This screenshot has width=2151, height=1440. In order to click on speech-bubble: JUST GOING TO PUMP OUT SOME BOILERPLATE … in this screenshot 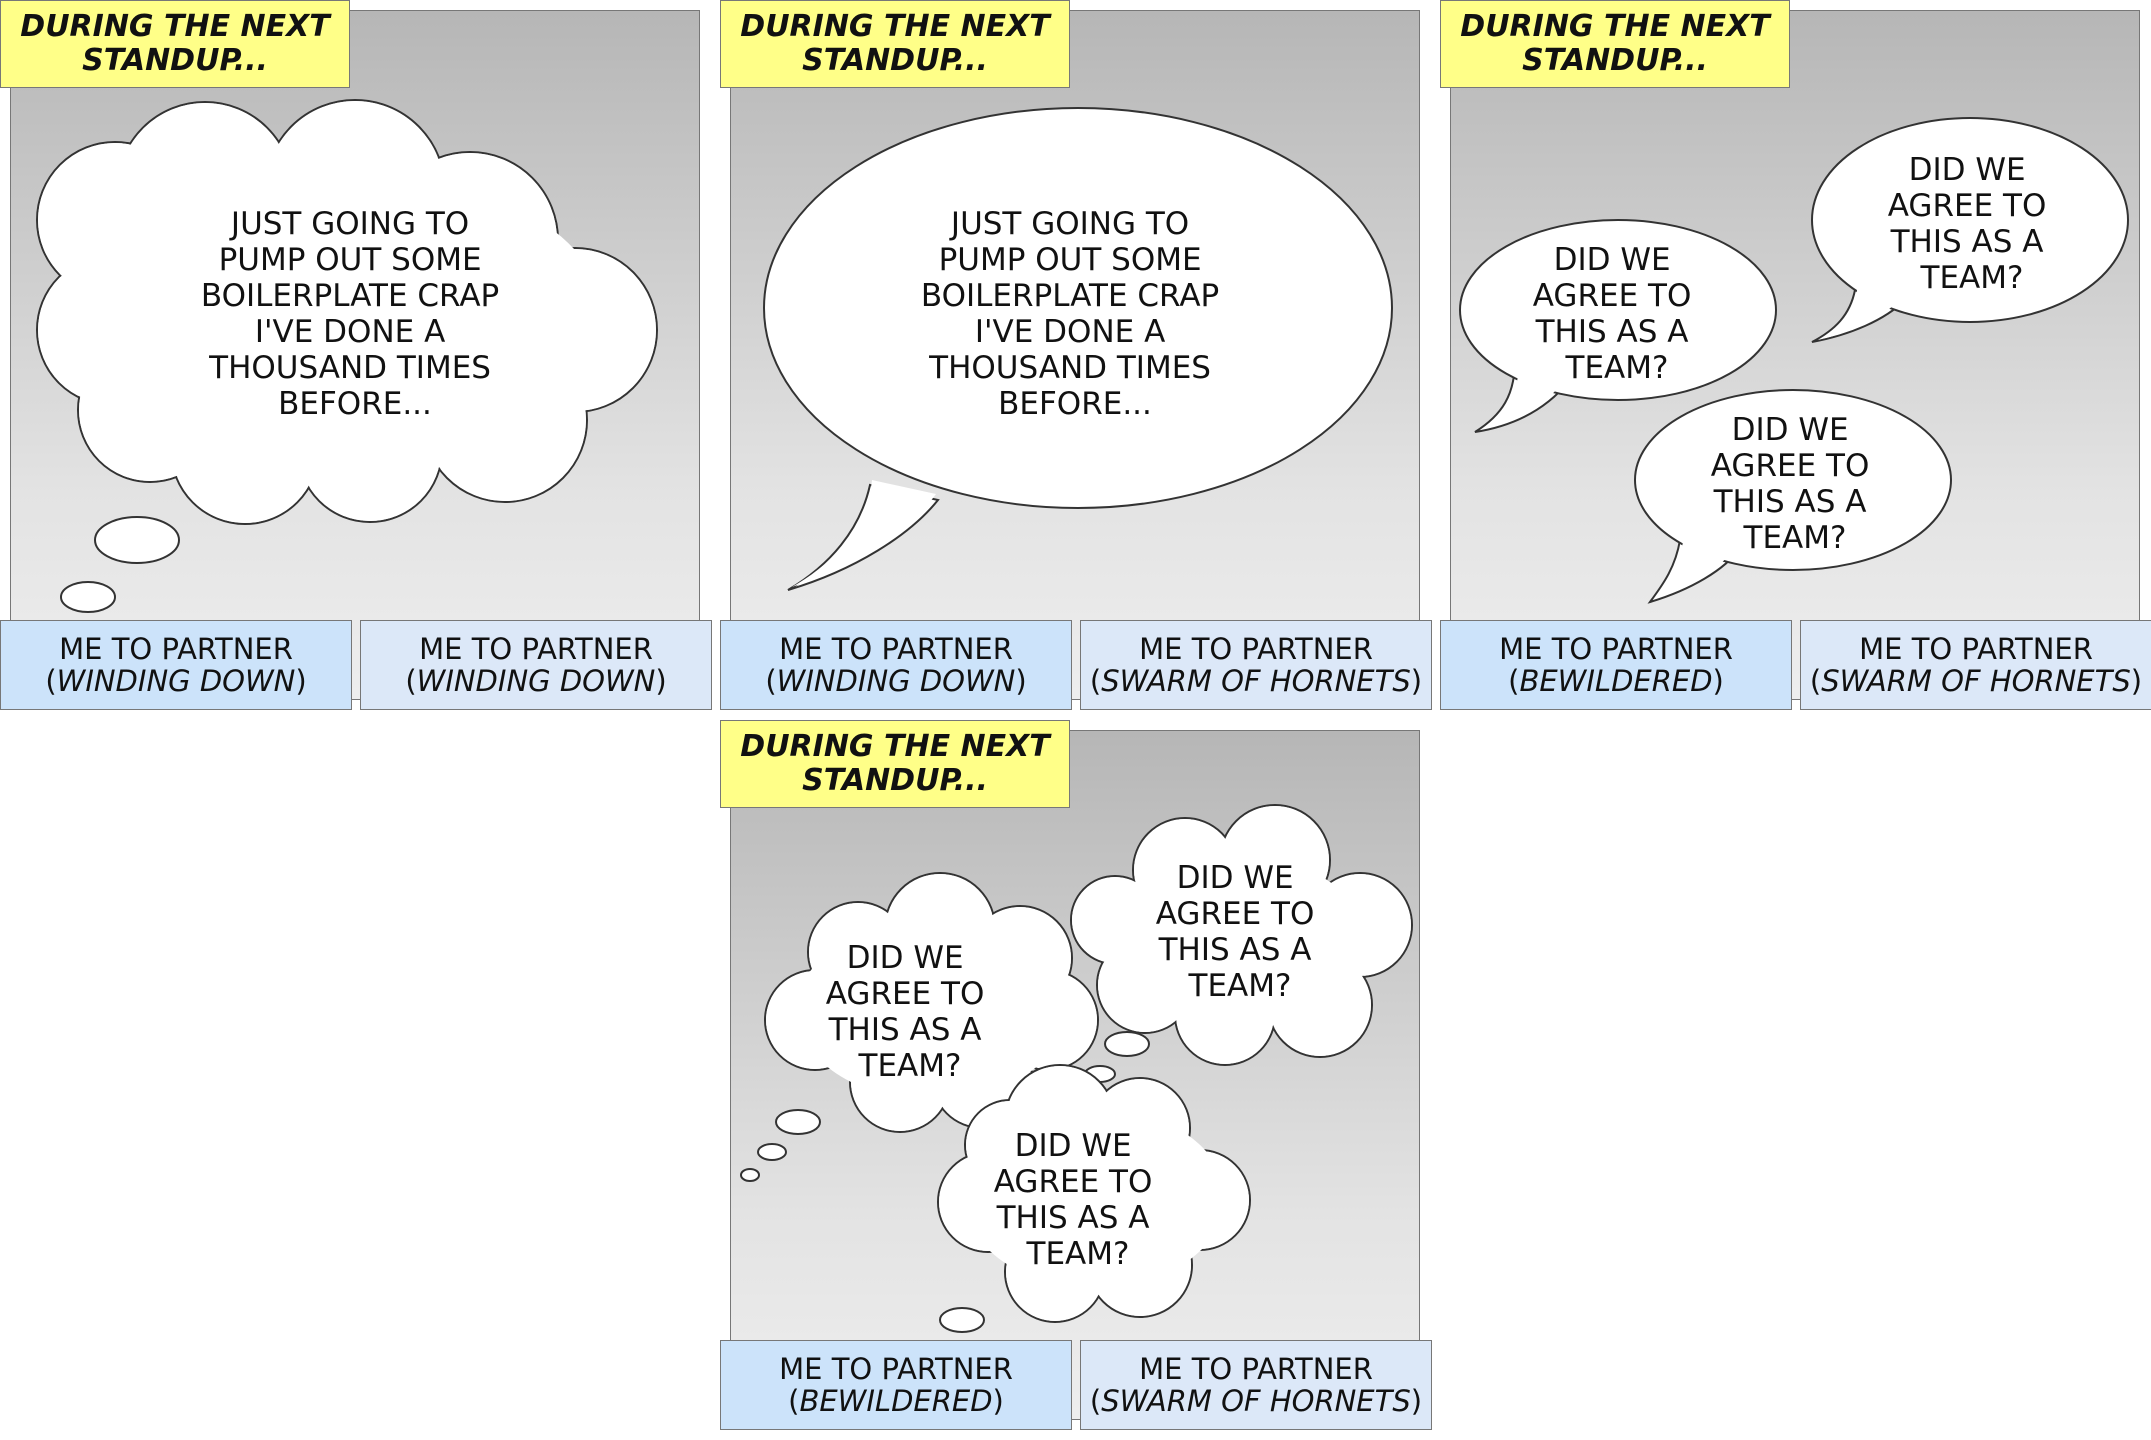, I will do `click(1078, 349)`.